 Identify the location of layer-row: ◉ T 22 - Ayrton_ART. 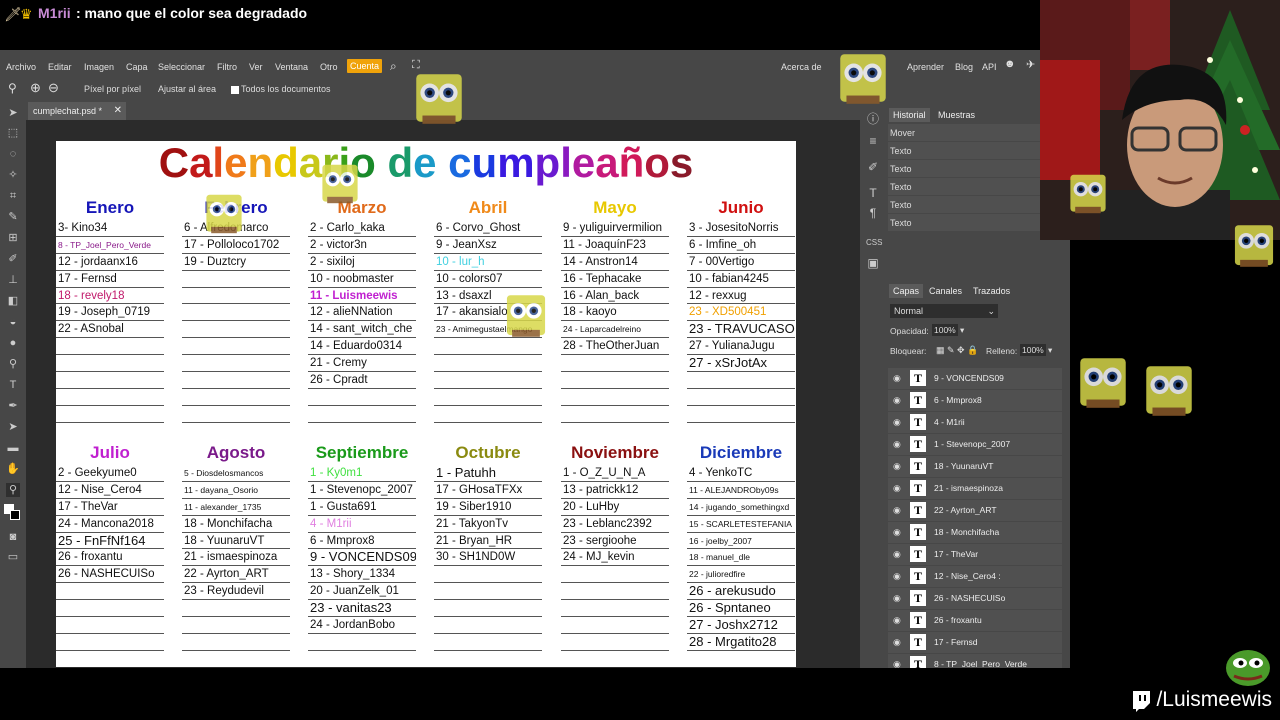
(975, 510).